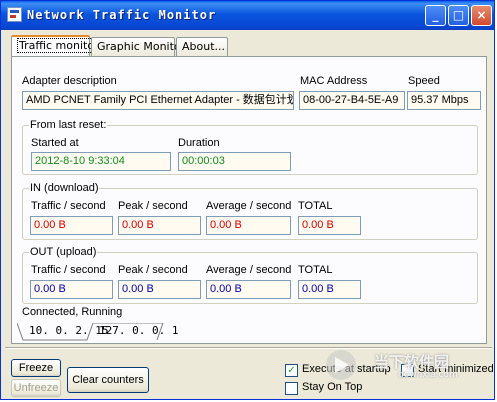  Describe the element at coordinates (199, 143) in the screenshot. I see `duration-label: Duration` at that location.